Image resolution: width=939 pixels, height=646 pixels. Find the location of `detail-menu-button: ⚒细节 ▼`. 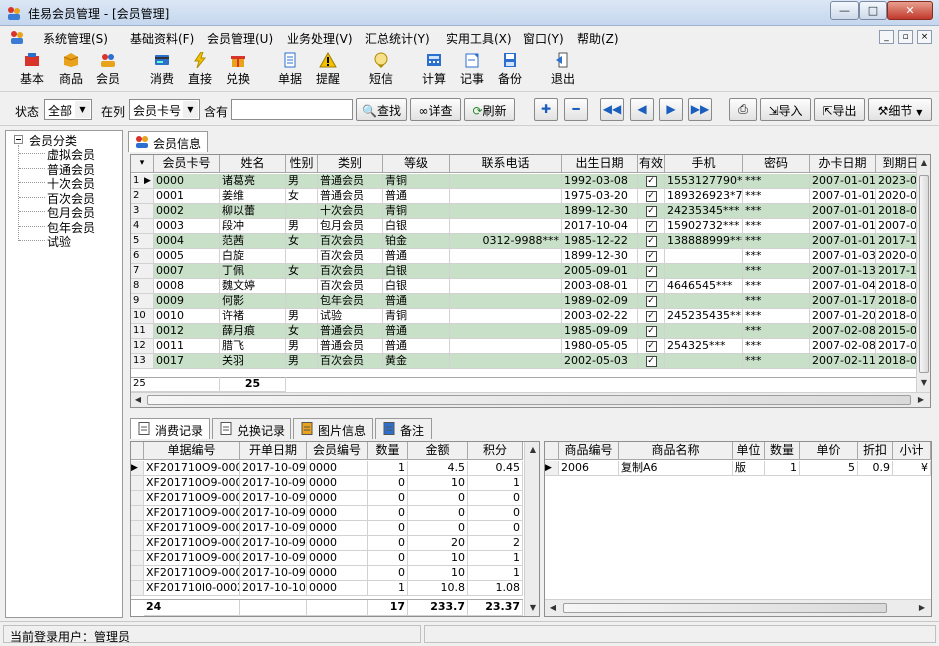

detail-menu-button: ⚒细节 ▼ is located at coordinates (900, 109).